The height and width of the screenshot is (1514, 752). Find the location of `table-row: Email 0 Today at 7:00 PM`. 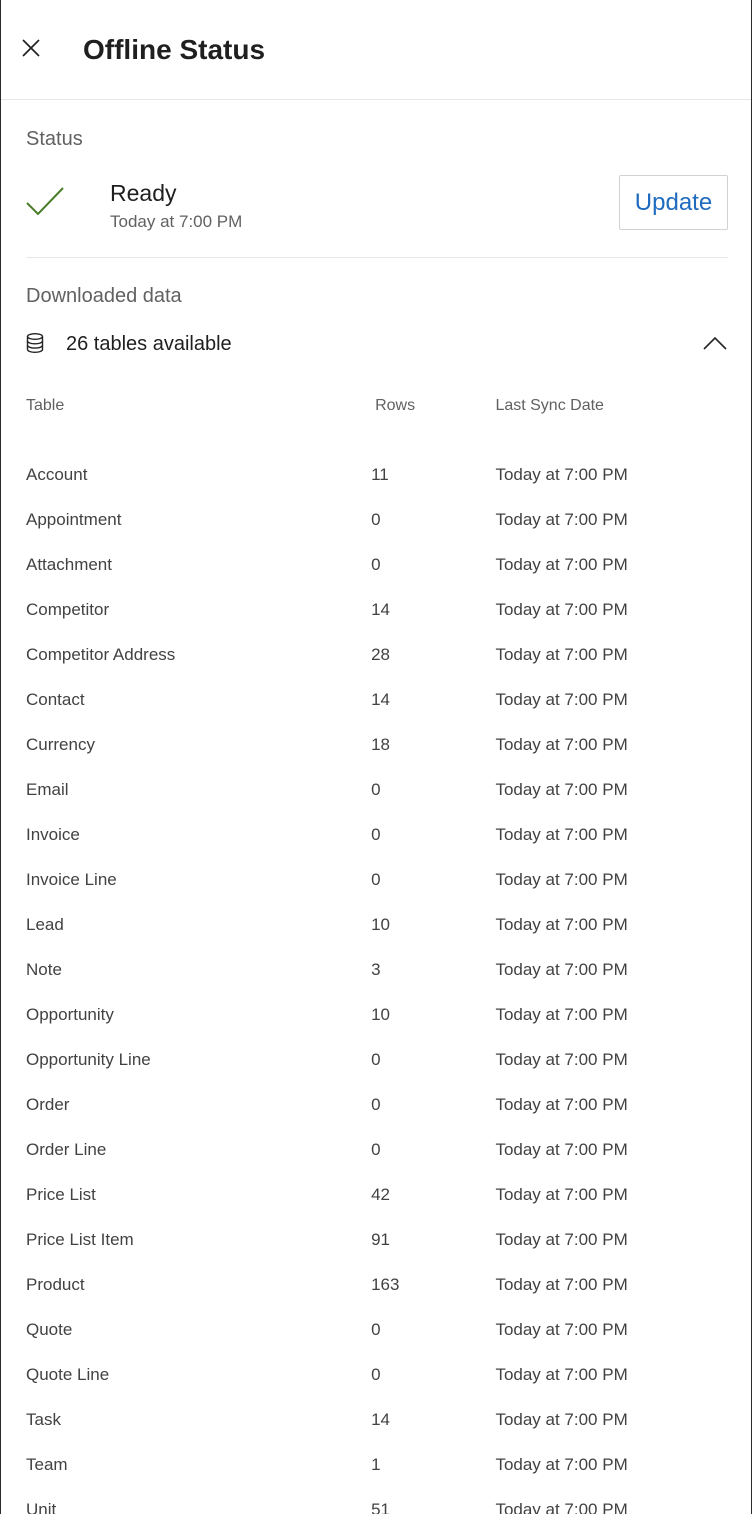

table-row: Email 0 Today at 7:00 PM is located at coordinates (377, 789).